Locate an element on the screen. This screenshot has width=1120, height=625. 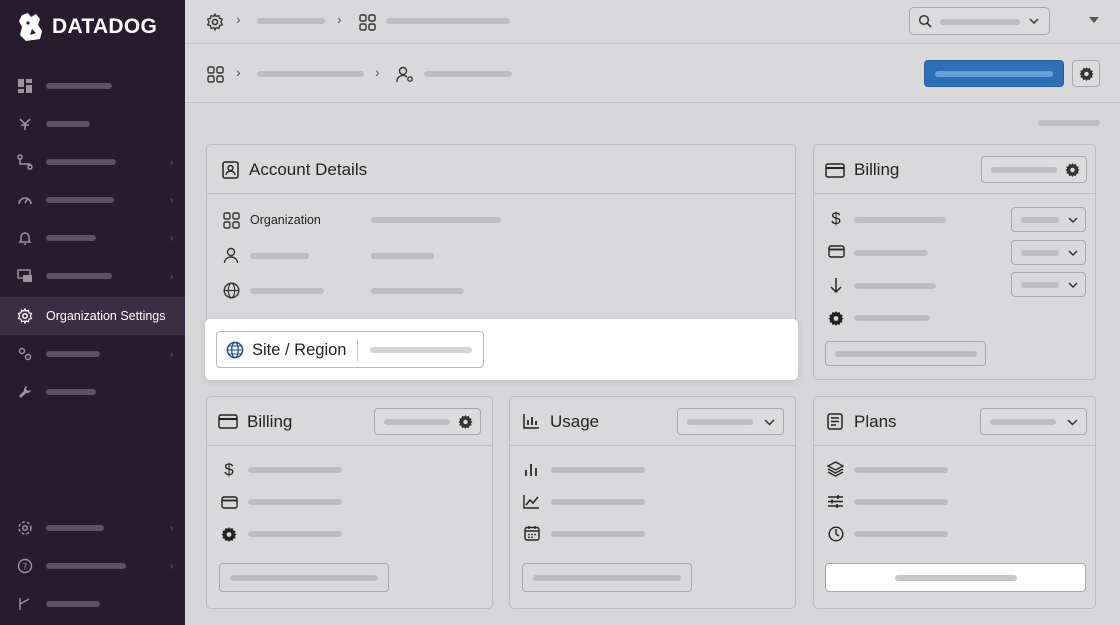
sidebar-item-help: ? › is located at coordinates (92, 566).